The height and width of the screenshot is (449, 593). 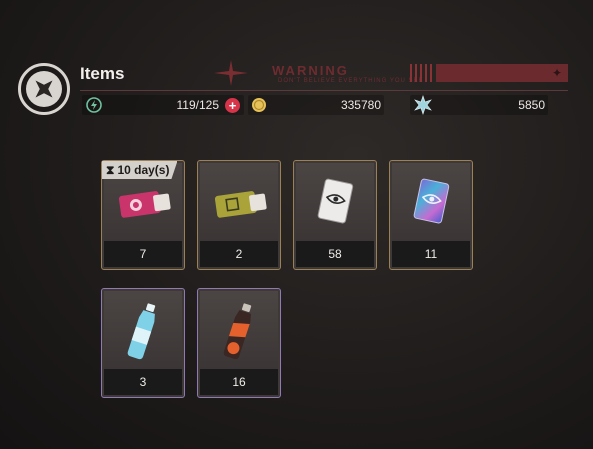 What do you see at coordinates (324, 90) in the screenshot?
I see `header-divider` at bounding box center [324, 90].